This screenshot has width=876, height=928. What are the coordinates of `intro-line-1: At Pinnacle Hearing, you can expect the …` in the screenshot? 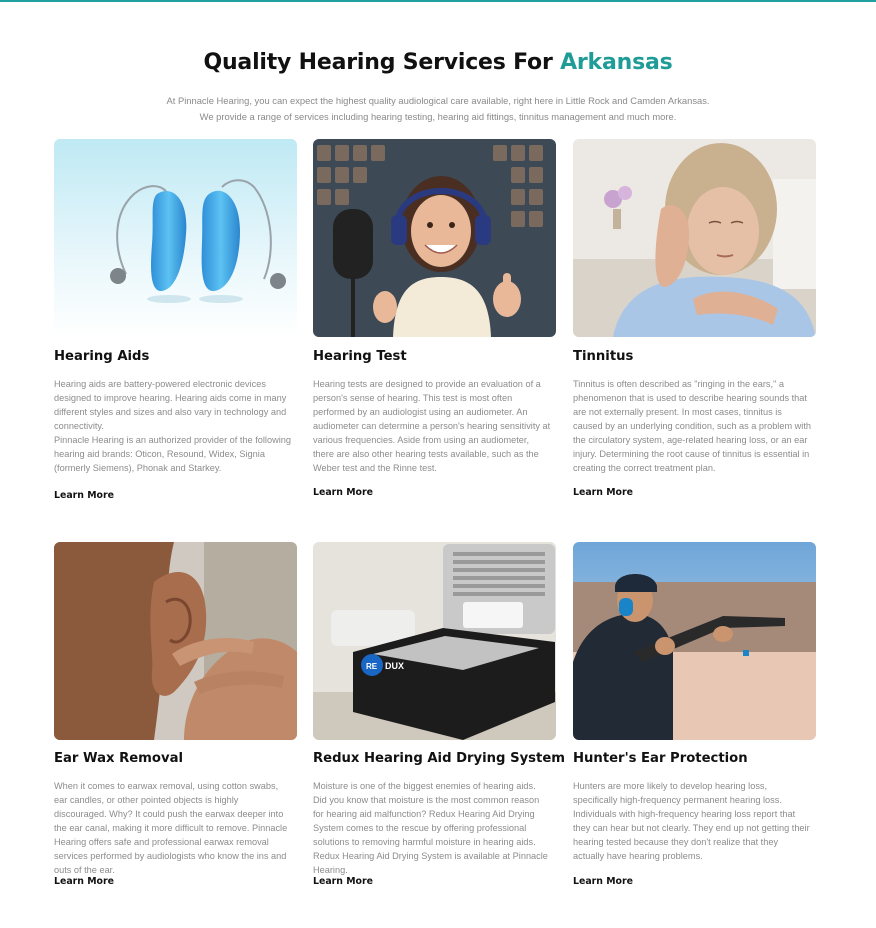 It's located at (438, 100).